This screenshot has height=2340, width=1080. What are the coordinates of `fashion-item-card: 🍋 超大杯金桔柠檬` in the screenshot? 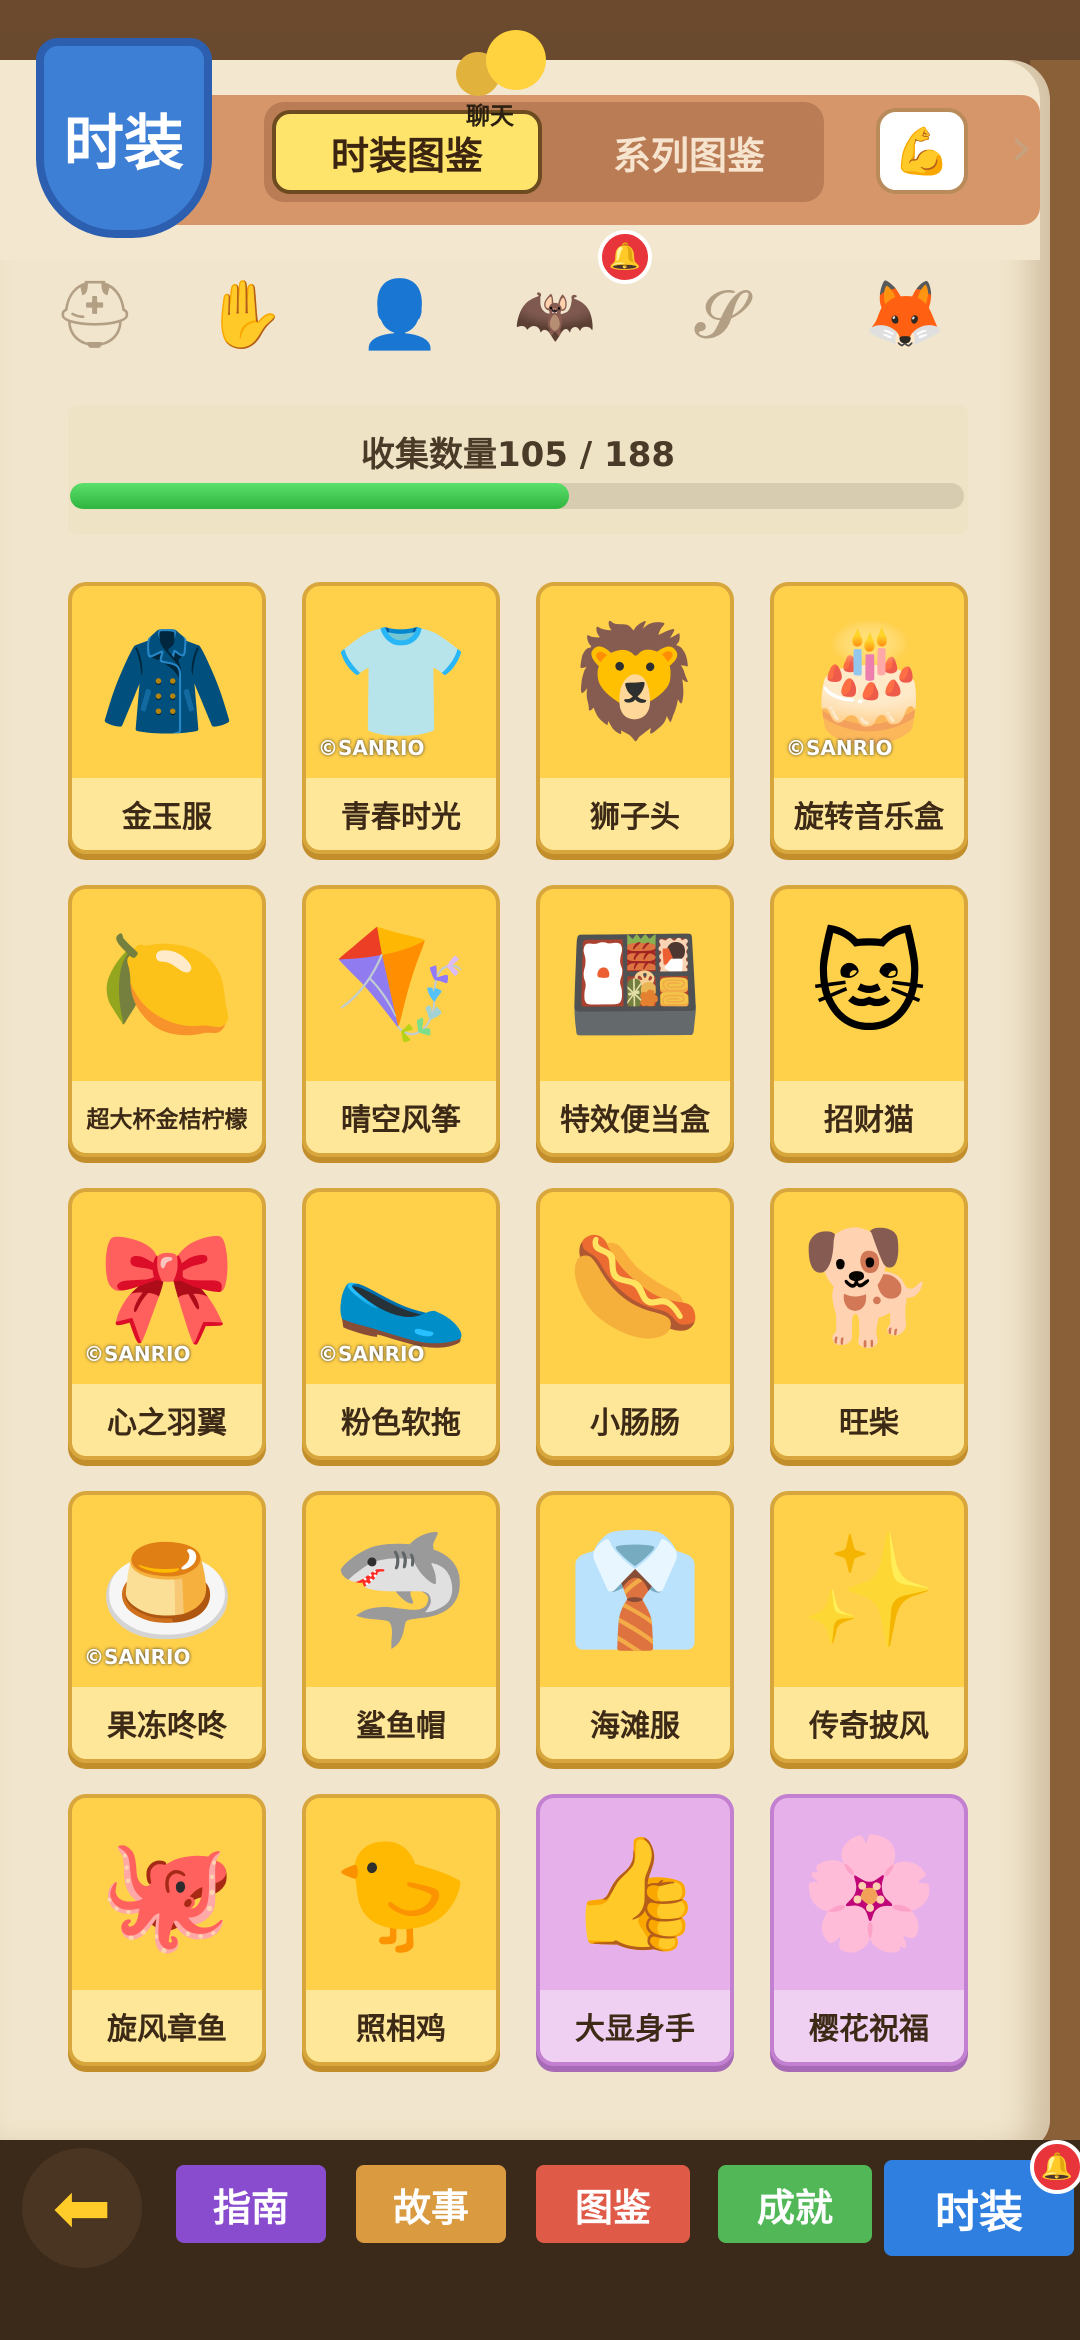 It's located at (167, 1021).